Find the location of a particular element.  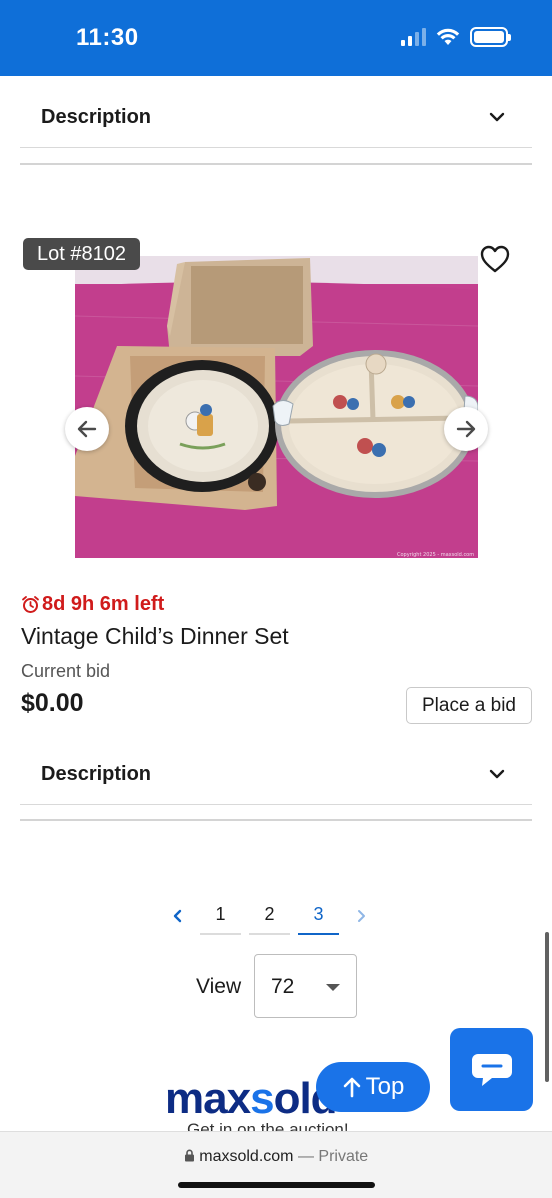

current-bid-value: $0.00 is located at coordinates (52, 703).